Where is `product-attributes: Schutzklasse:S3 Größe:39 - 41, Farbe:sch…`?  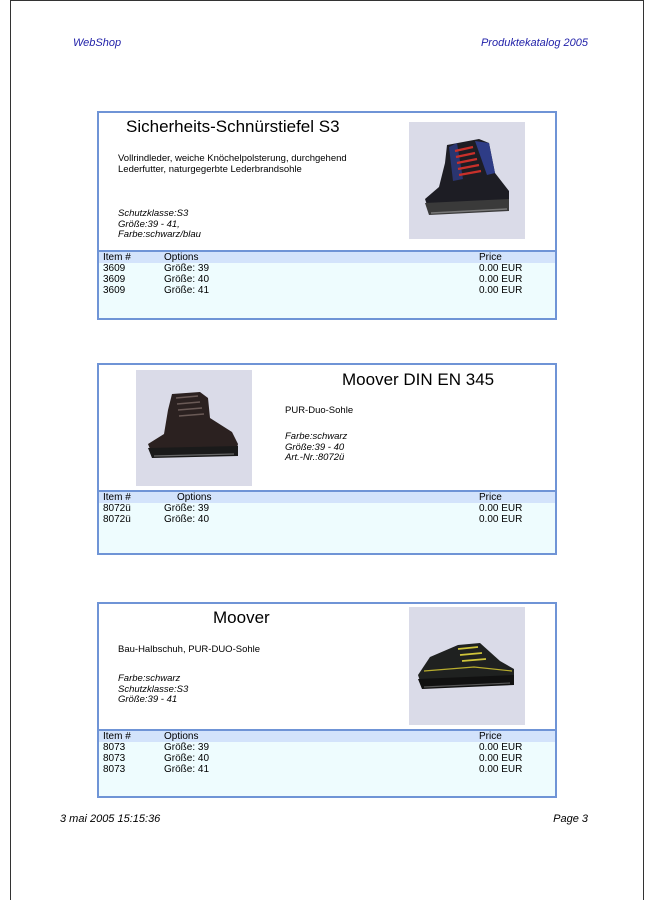 product-attributes: Schutzklasse:S3 Größe:39 - 41, Farbe:sch… is located at coordinates (159, 224).